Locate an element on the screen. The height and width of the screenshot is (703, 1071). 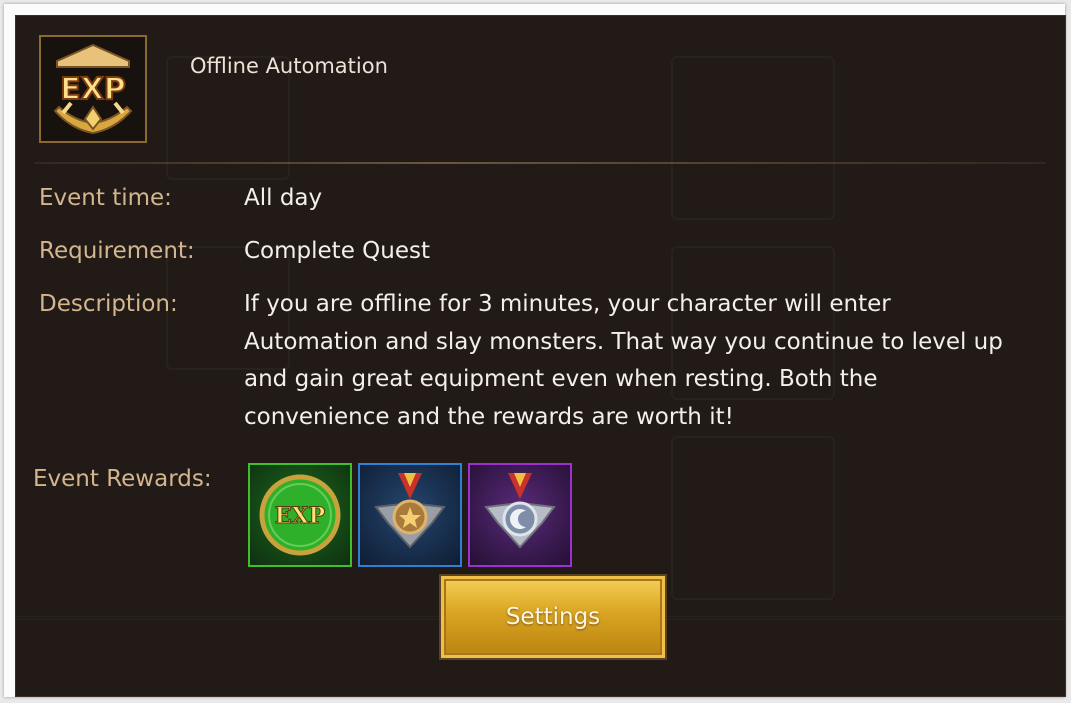
reward-item-exp: EXP is located at coordinates (300, 515).